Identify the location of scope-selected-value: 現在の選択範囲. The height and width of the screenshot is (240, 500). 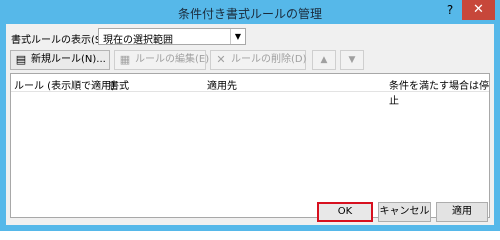
(138, 40).